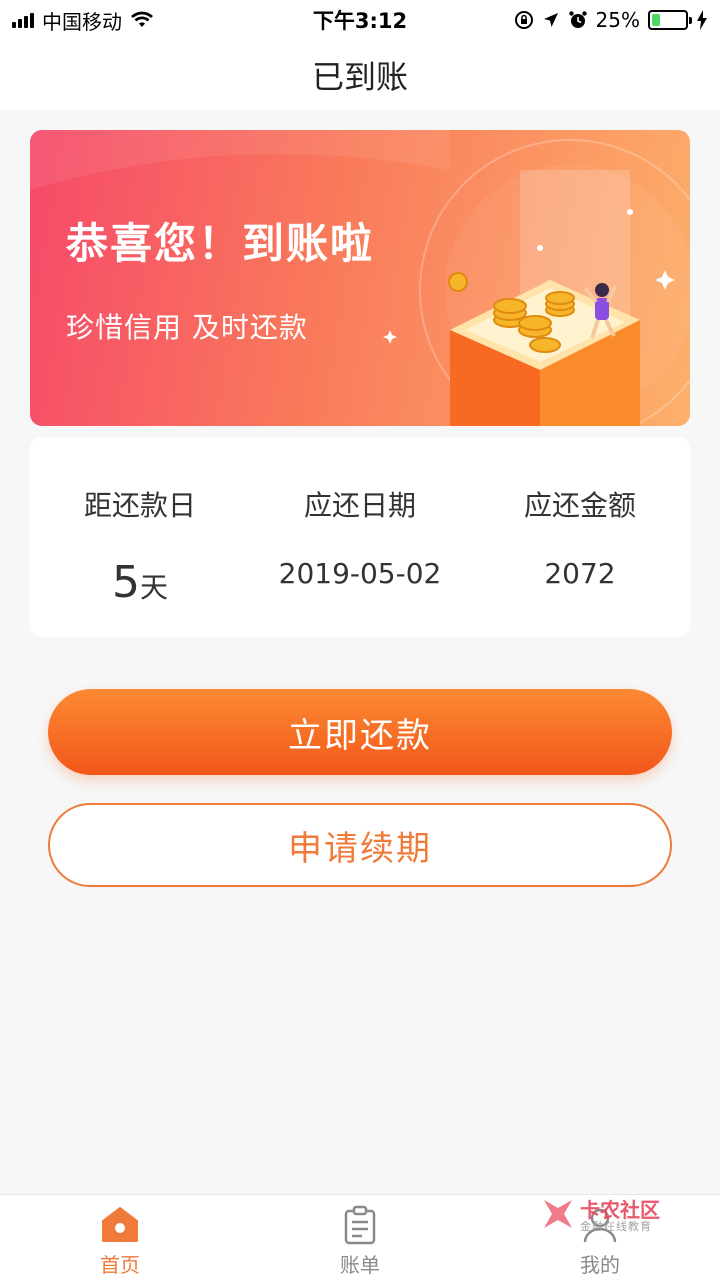  Describe the element at coordinates (360, 732) in the screenshot. I see `repay-now-button: 立即还款` at that location.